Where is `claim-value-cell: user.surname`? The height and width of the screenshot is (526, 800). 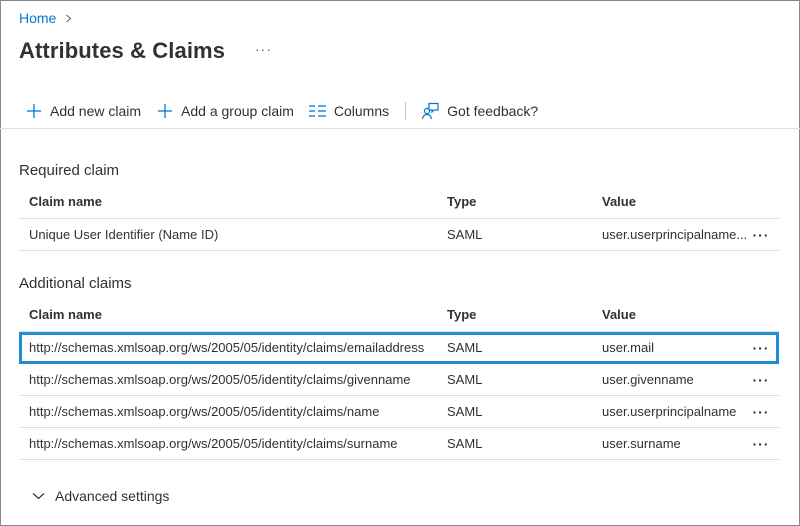 claim-value-cell: user.surname is located at coordinates (641, 443).